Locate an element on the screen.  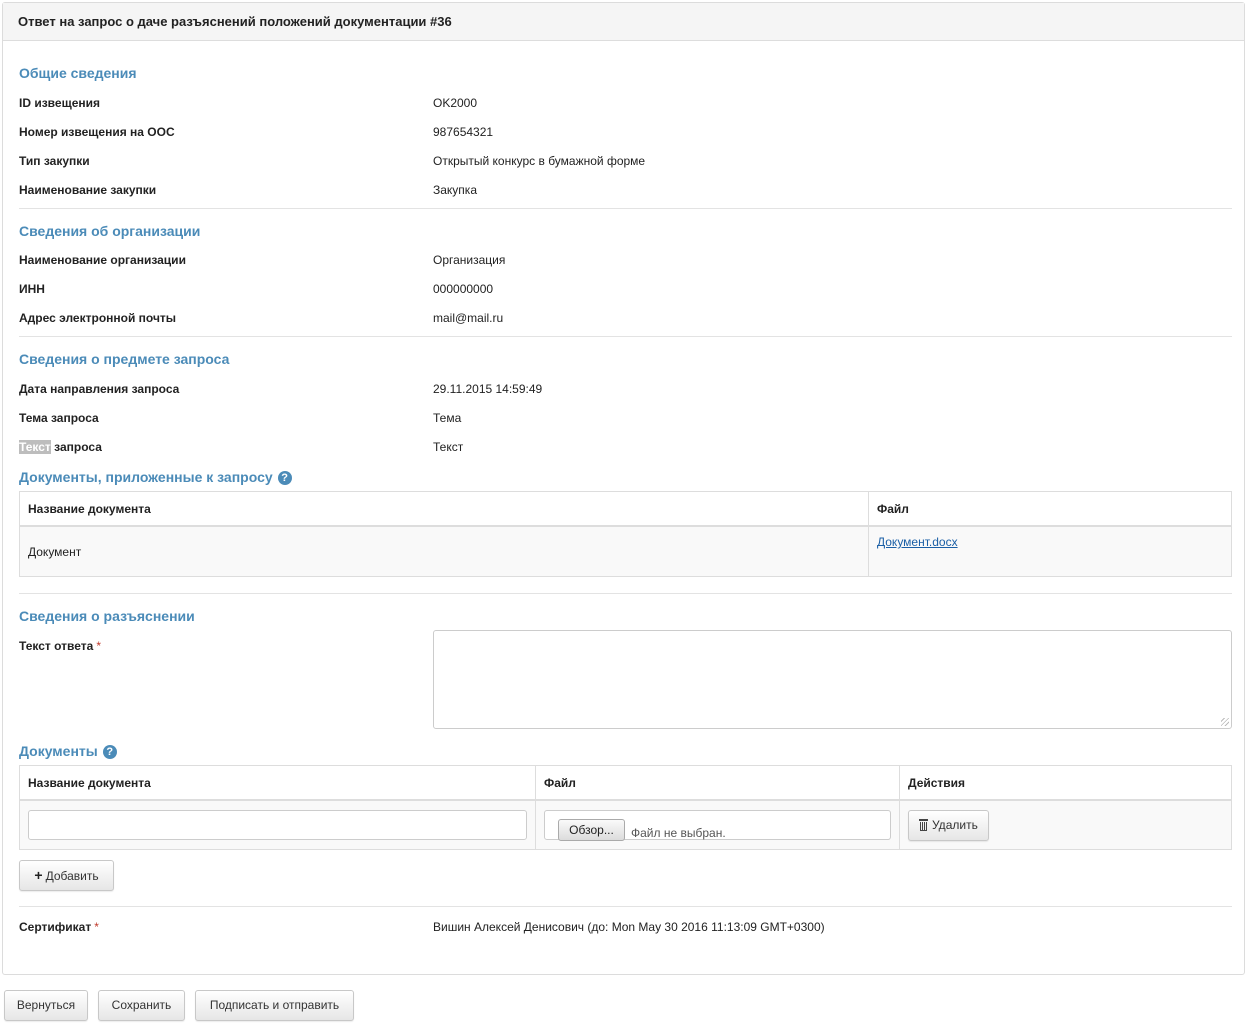
label-notice-id: ID извещения is located at coordinates (59, 103).